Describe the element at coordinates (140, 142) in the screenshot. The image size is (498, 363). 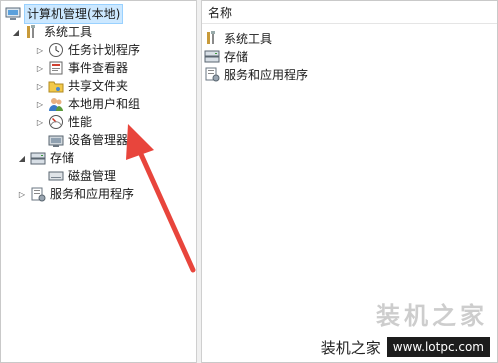
I see `arrow-head` at that location.